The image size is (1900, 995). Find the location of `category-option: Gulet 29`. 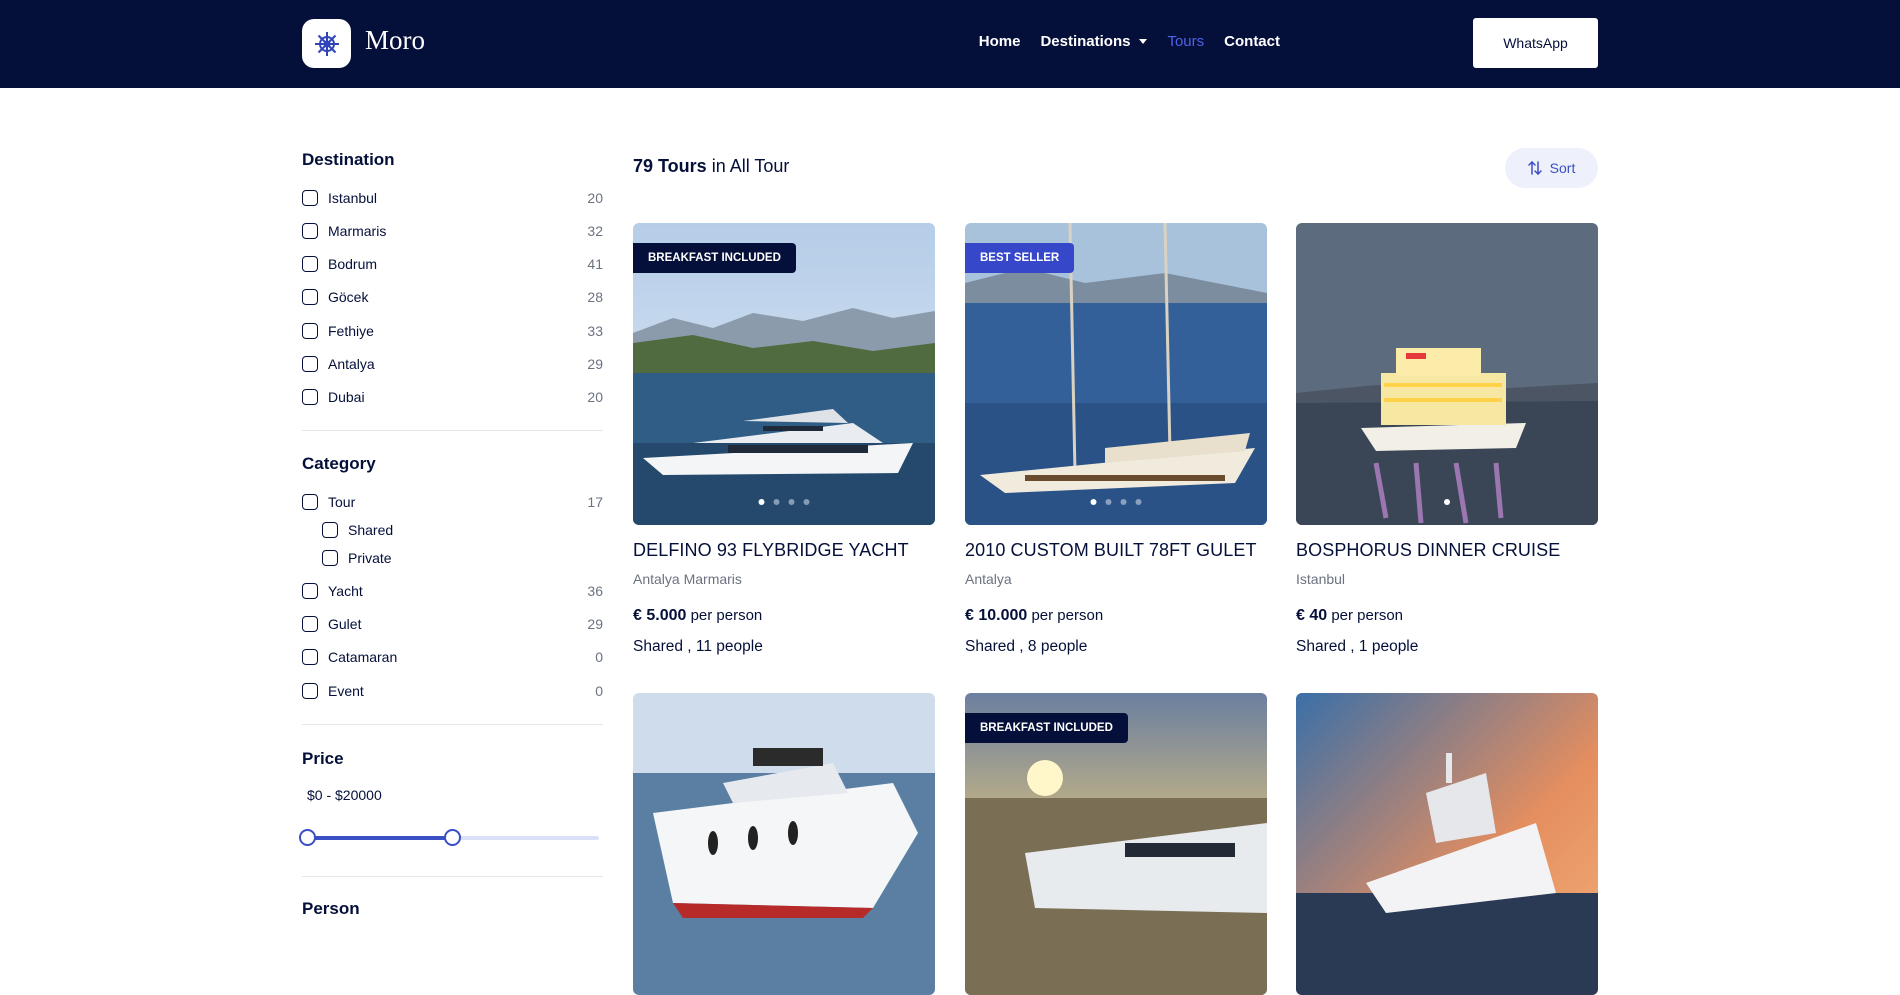

category-option: Gulet 29 is located at coordinates (452, 624).